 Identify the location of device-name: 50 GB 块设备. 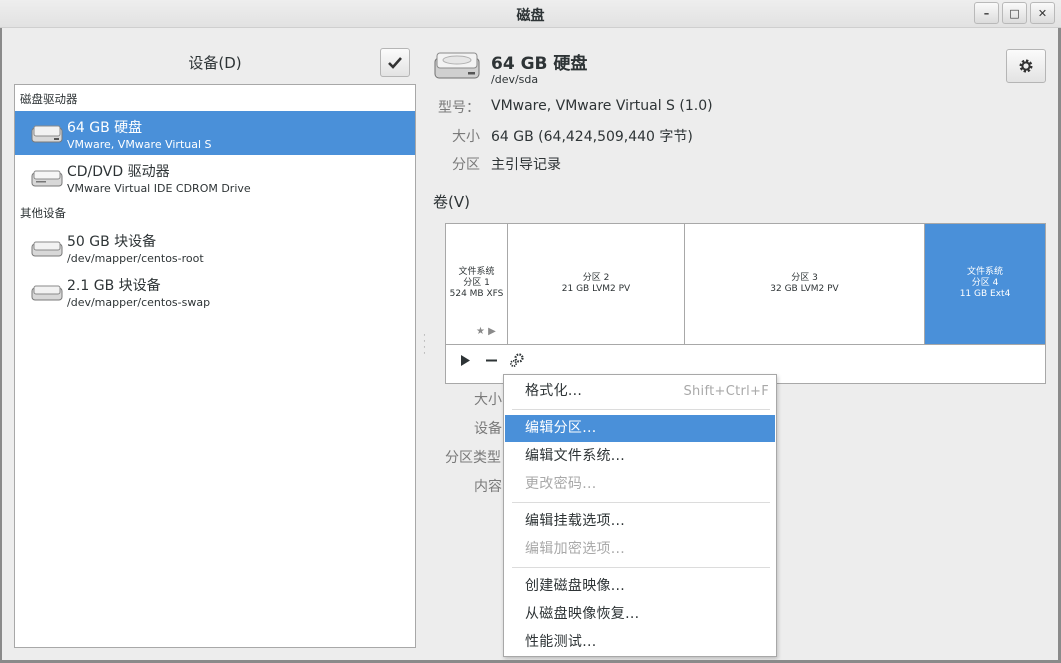
(112, 242).